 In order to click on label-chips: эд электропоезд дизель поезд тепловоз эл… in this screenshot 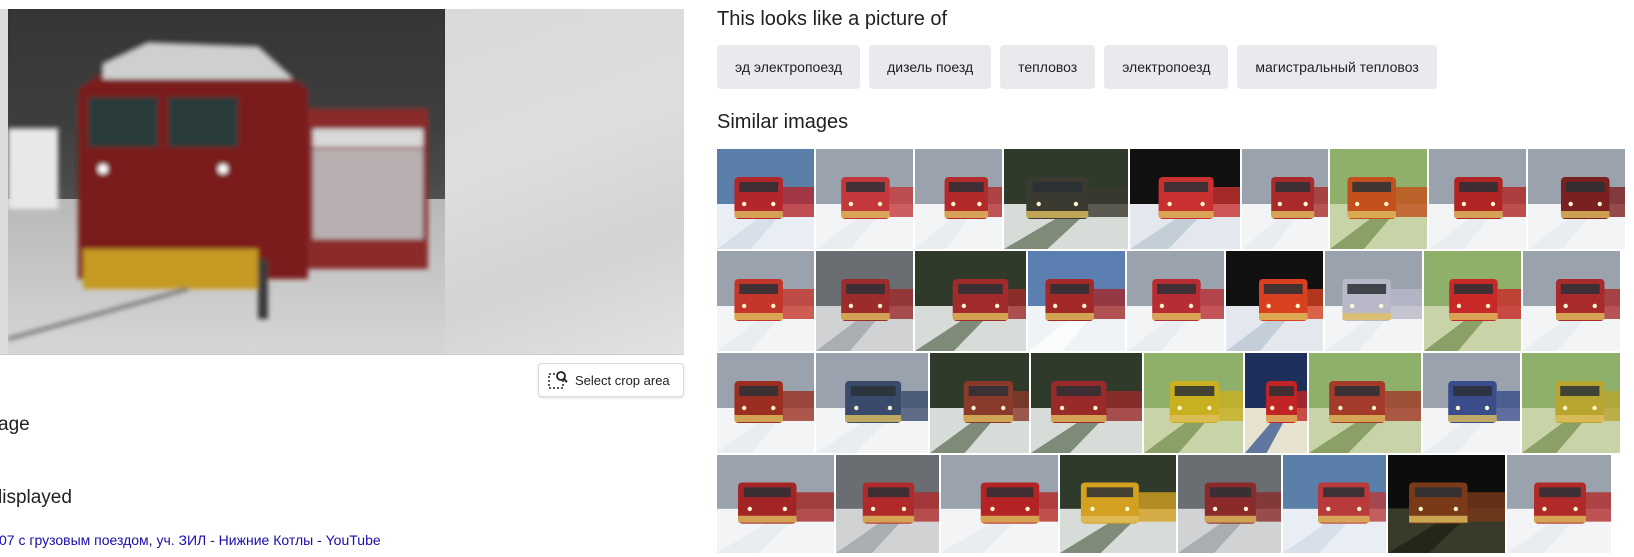, I will do `click(1077, 67)`.